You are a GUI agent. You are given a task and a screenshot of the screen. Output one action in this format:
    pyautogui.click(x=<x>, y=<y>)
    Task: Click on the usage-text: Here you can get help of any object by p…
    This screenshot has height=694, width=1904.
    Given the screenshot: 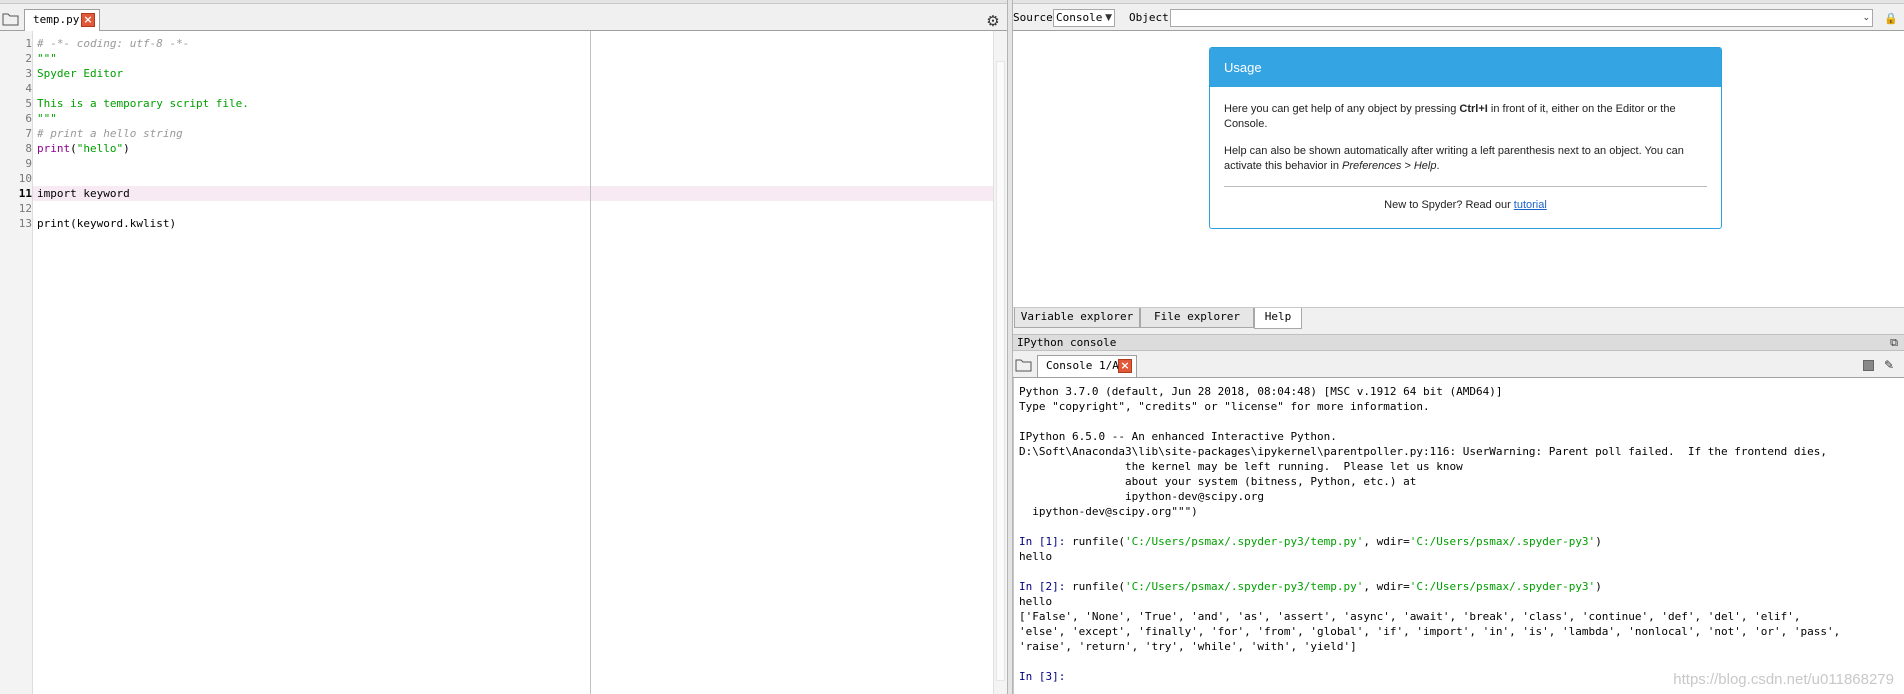 What is the action you would take?
    pyautogui.click(x=1342, y=109)
    